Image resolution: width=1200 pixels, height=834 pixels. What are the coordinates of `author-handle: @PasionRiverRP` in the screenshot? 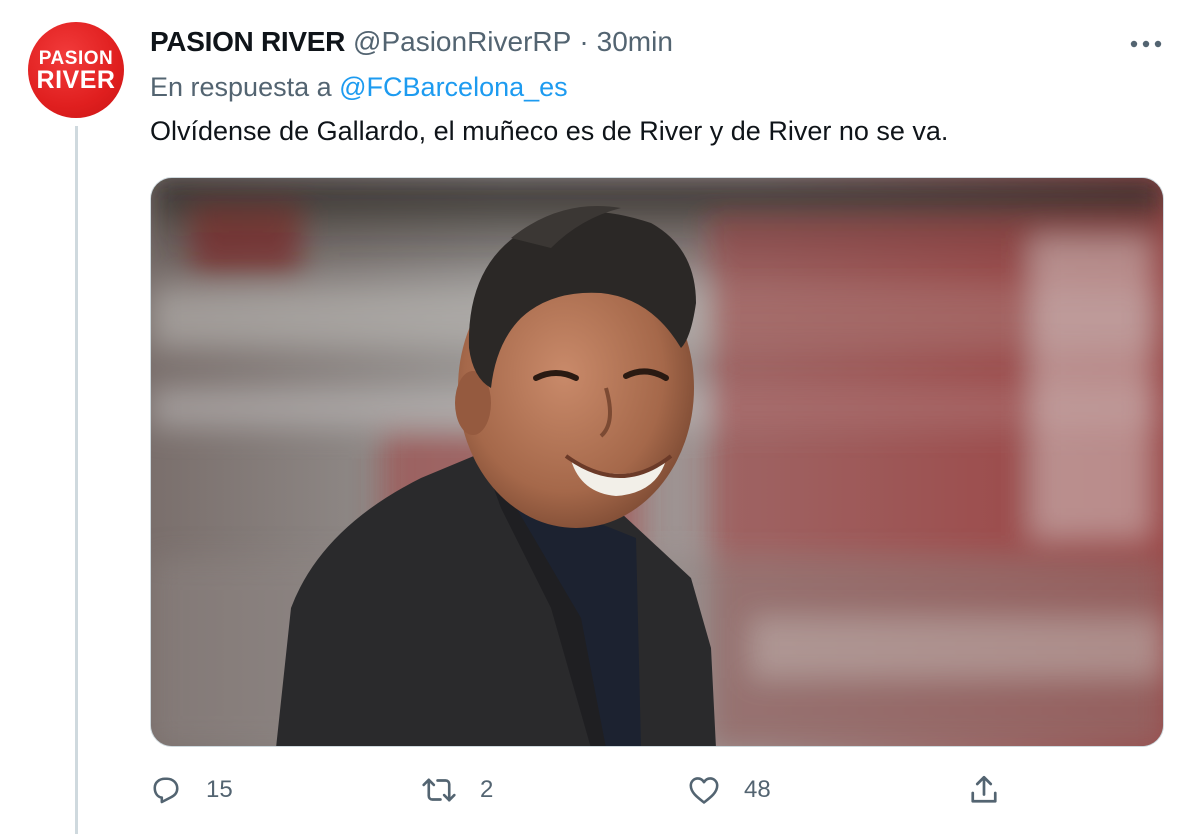 It's located at (462, 42).